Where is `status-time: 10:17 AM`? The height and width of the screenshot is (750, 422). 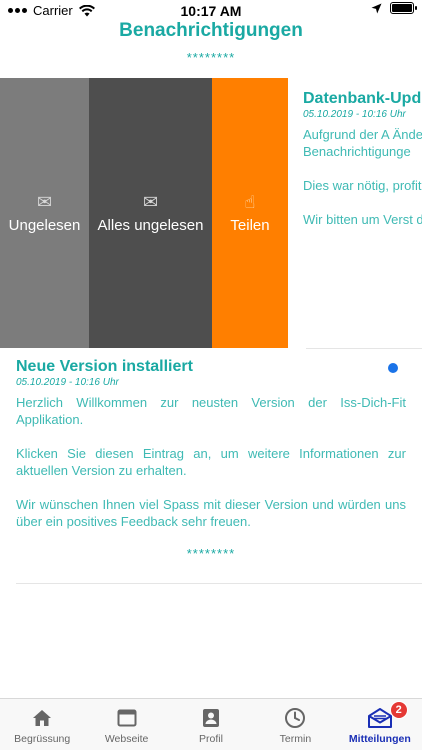 status-time: 10:17 AM is located at coordinates (211, 11).